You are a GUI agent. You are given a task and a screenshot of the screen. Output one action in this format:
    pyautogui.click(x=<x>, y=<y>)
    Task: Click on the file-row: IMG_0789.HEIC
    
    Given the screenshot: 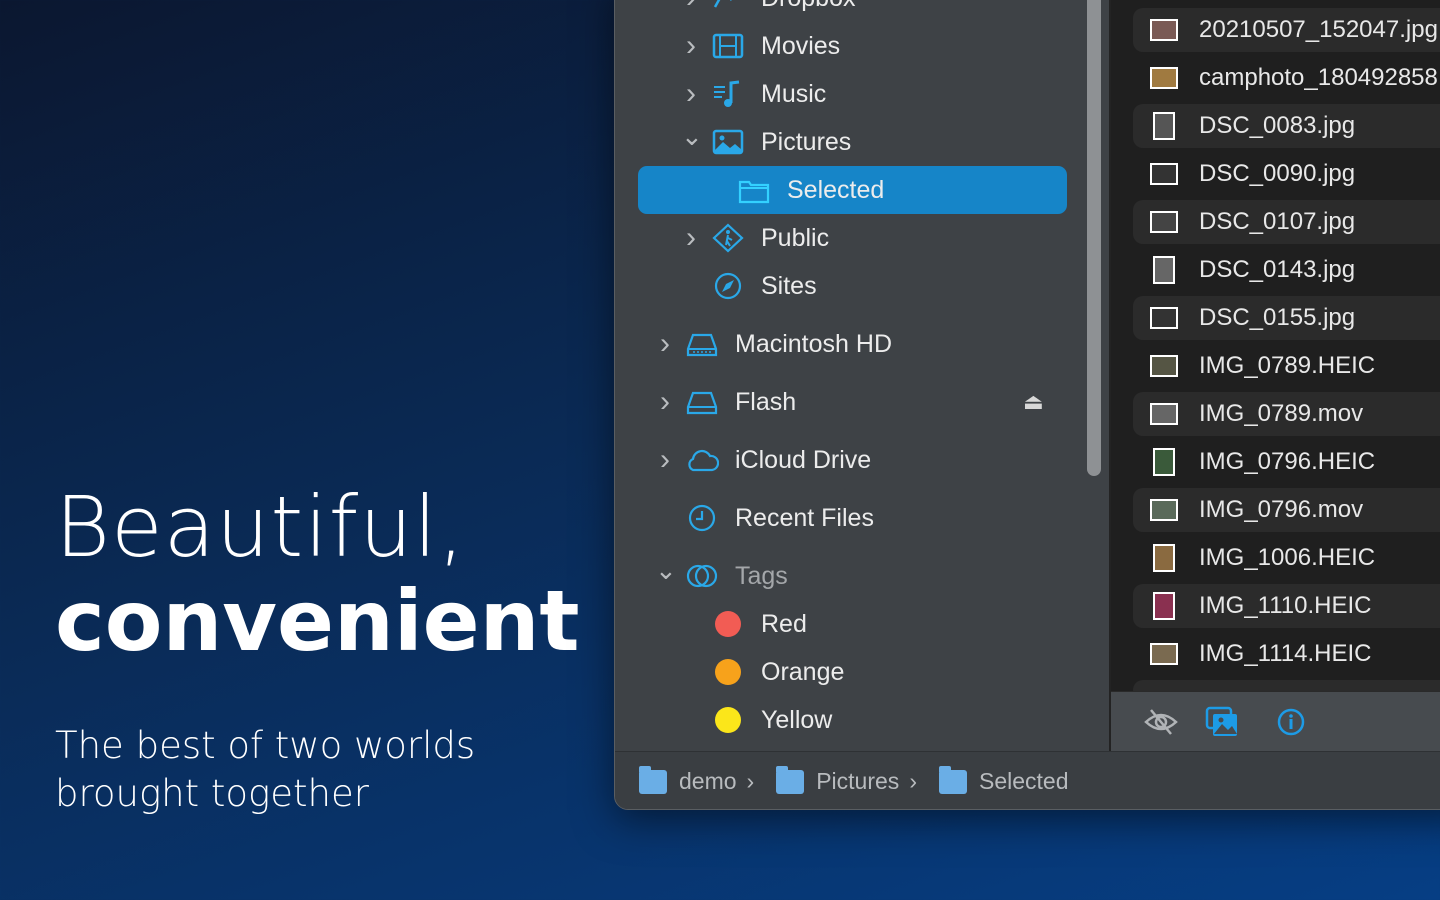 What is the action you would take?
    pyautogui.click(x=1286, y=366)
    